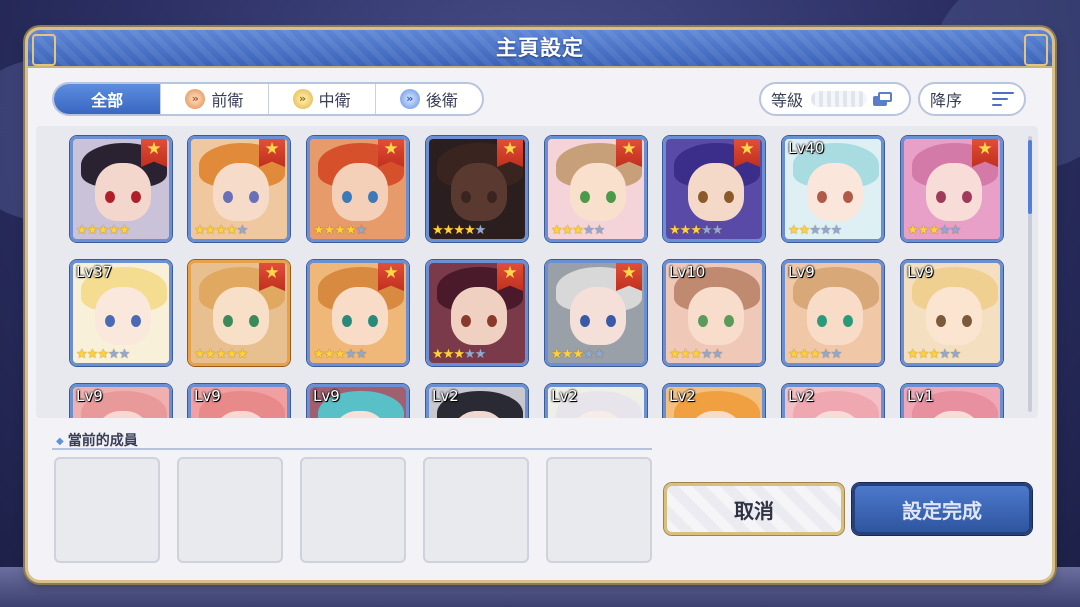  I want to click on dialog-title-bar: 主頁設定, so click(540, 49).